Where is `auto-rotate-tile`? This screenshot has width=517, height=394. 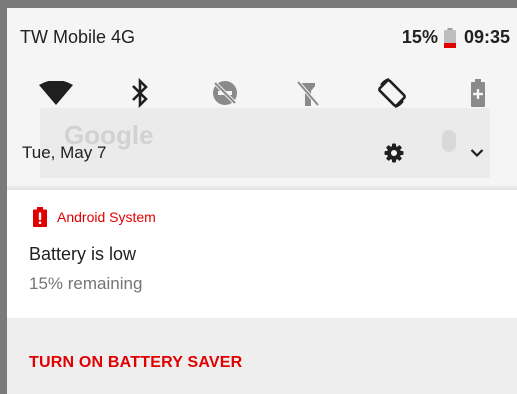 auto-rotate-tile is located at coordinates (392, 93).